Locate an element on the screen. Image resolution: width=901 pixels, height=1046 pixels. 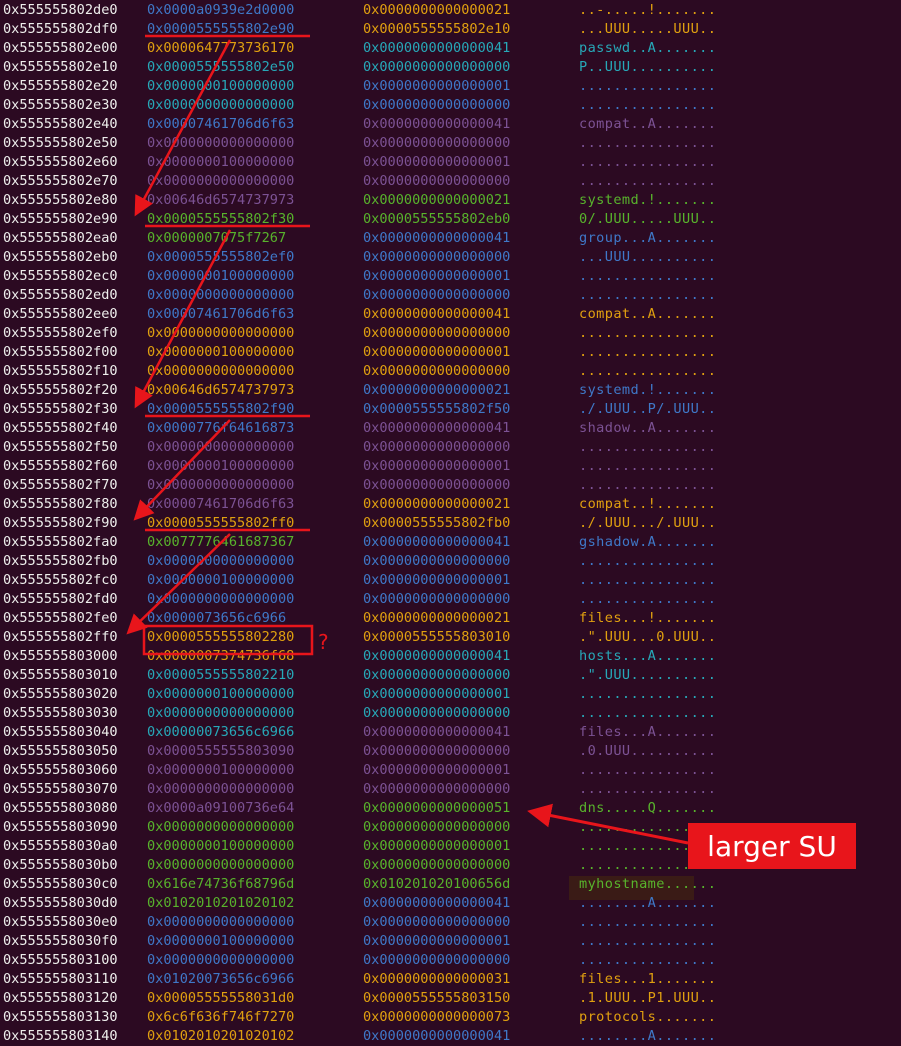
address-cell: 0x555555802fa0 is located at coordinates (60, 542).